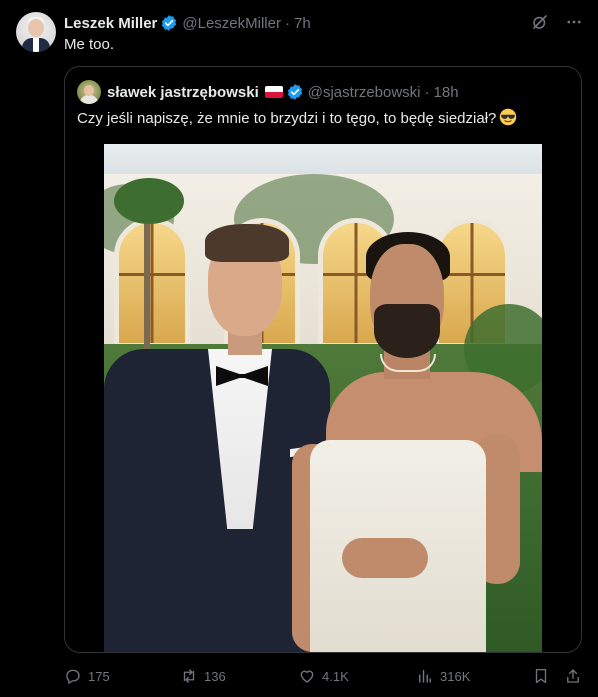 Image resolution: width=598 pixels, height=697 pixels. Describe the element at coordinates (302, 23) in the screenshot. I see `tweet-time: 7h` at that location.